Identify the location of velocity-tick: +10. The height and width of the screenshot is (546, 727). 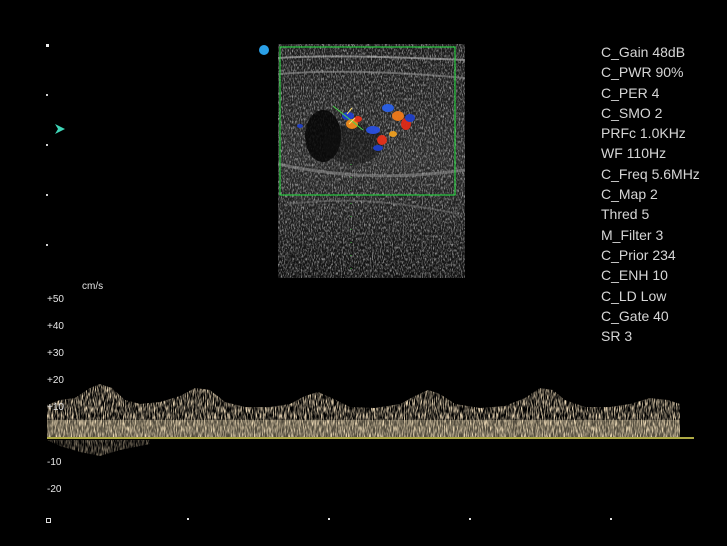
(55, 407).